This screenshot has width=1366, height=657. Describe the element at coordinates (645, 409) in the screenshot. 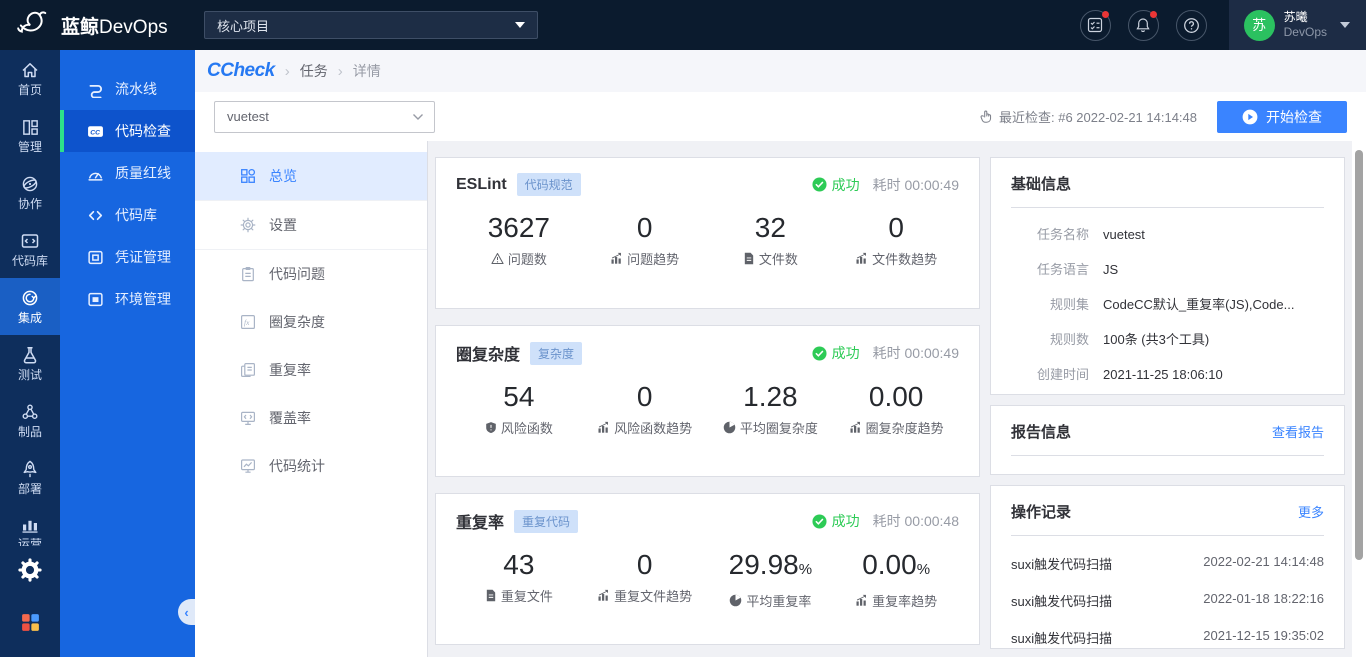

I see `stat-risk-trend: 0 风险函数趋势` at that location.